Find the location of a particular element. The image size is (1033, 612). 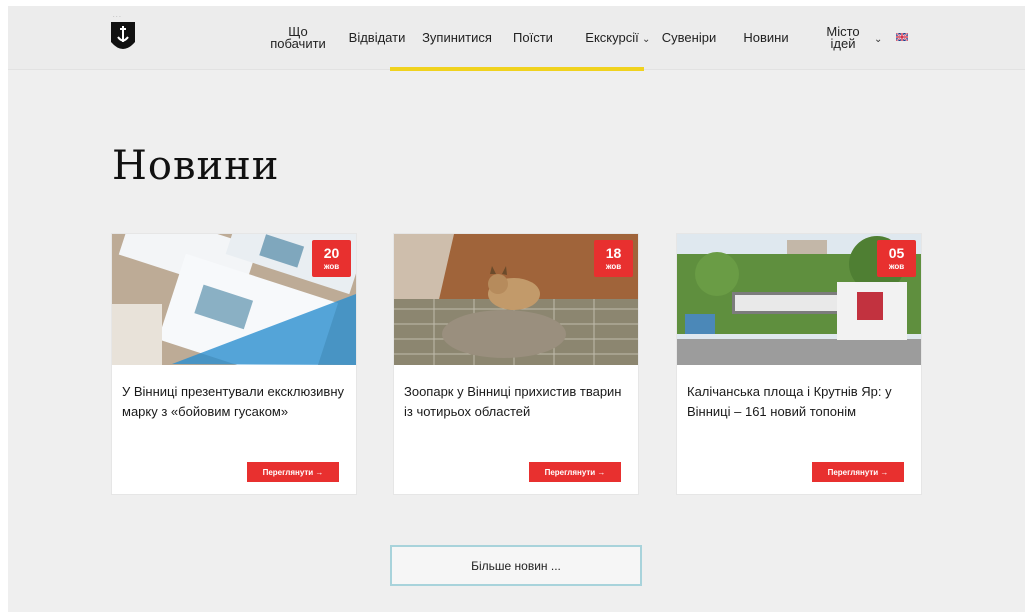

nav-item-excursions: Екскурсії is located at coordinates (612, 37).